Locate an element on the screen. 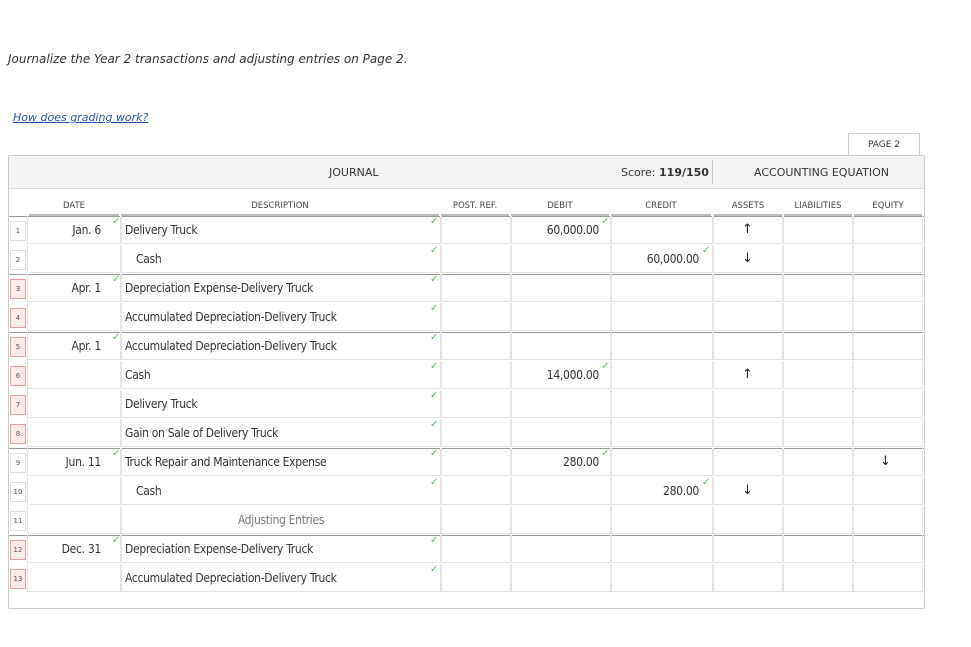 The image size is (971, 647). table-row: 2 Cash ✓ 60,000.00 ✓ ↓ is located at coordinates (466, 259).